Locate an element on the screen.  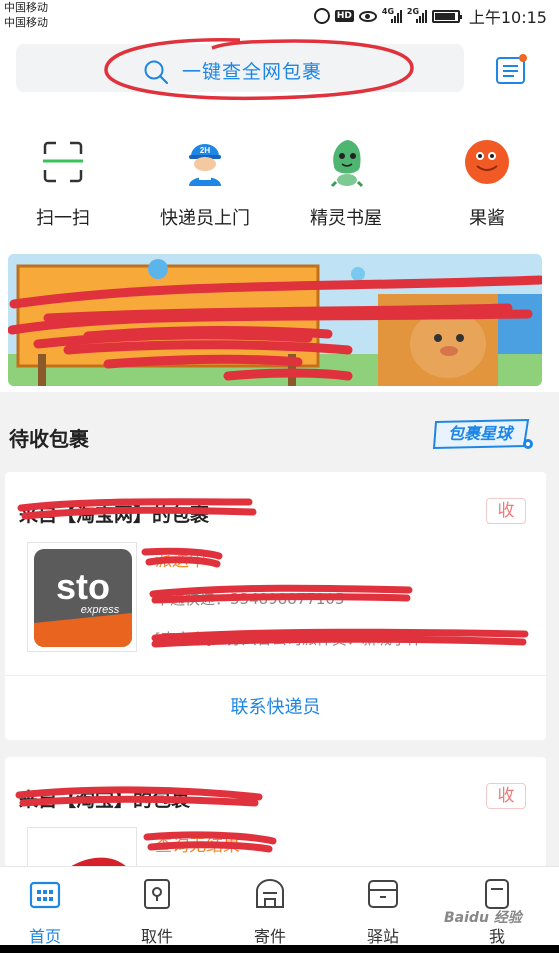
scan-icon is located at coordinates (63, 162).